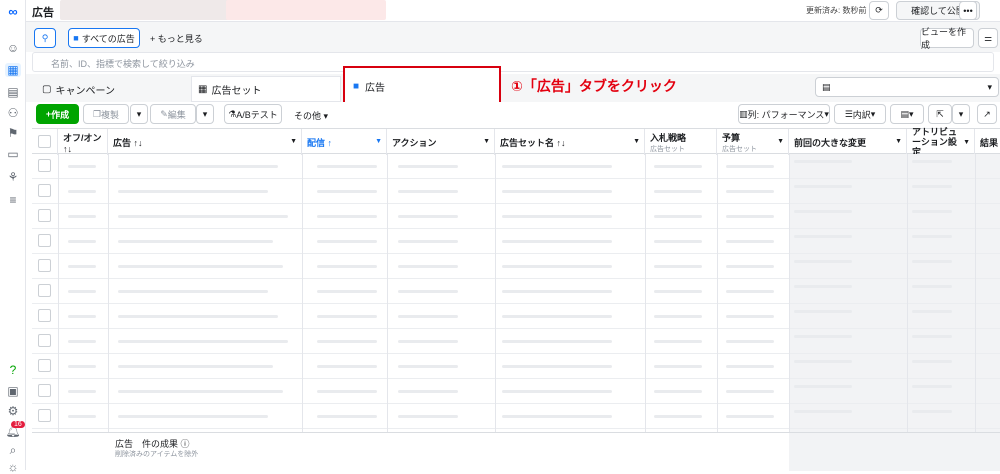  Describe the element at coordinates (139, 114) in the screenshot. I see `duplicate-dropdown: ▾` at that location.